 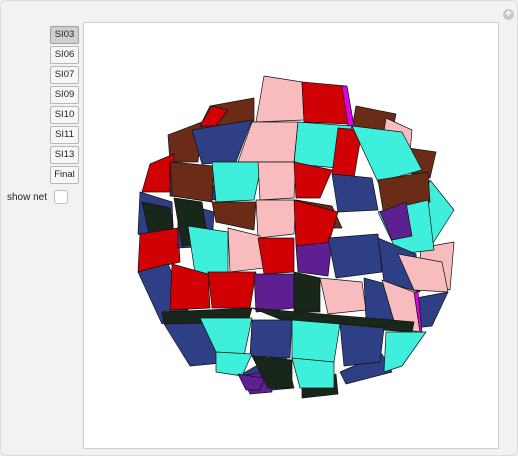 I want to click on stage-button-si03: SI03, so click(x=64, y=35).